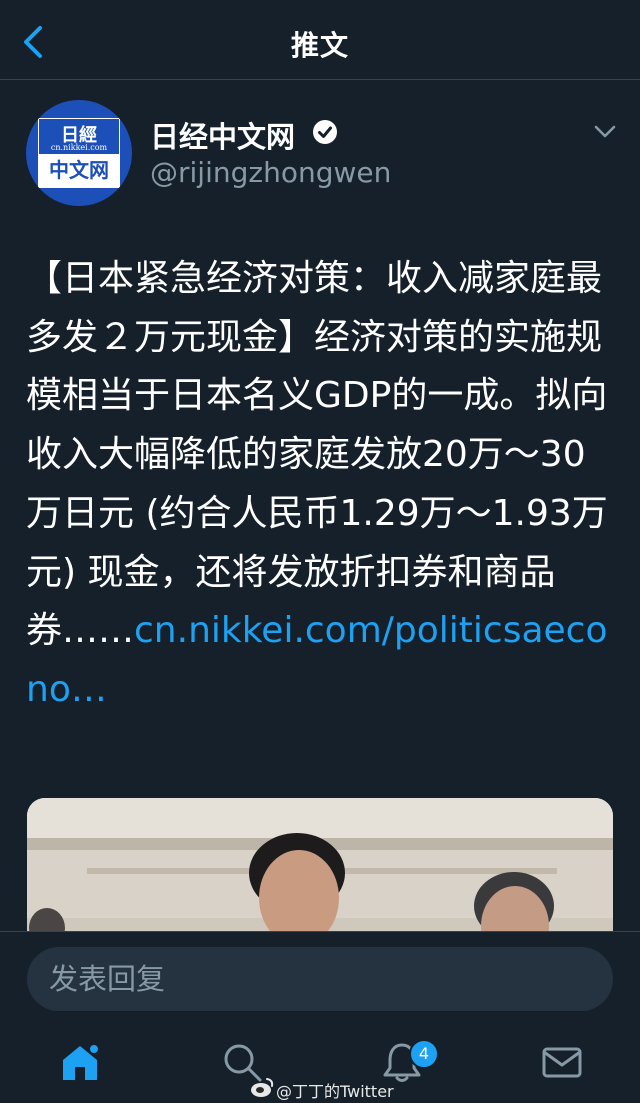 The height and width of the screenshot is (1103, 640). What do you see at coordinates (605, 132) in the screenshot?
I see `chevron-down-icon` at bounding box center [605, 132].